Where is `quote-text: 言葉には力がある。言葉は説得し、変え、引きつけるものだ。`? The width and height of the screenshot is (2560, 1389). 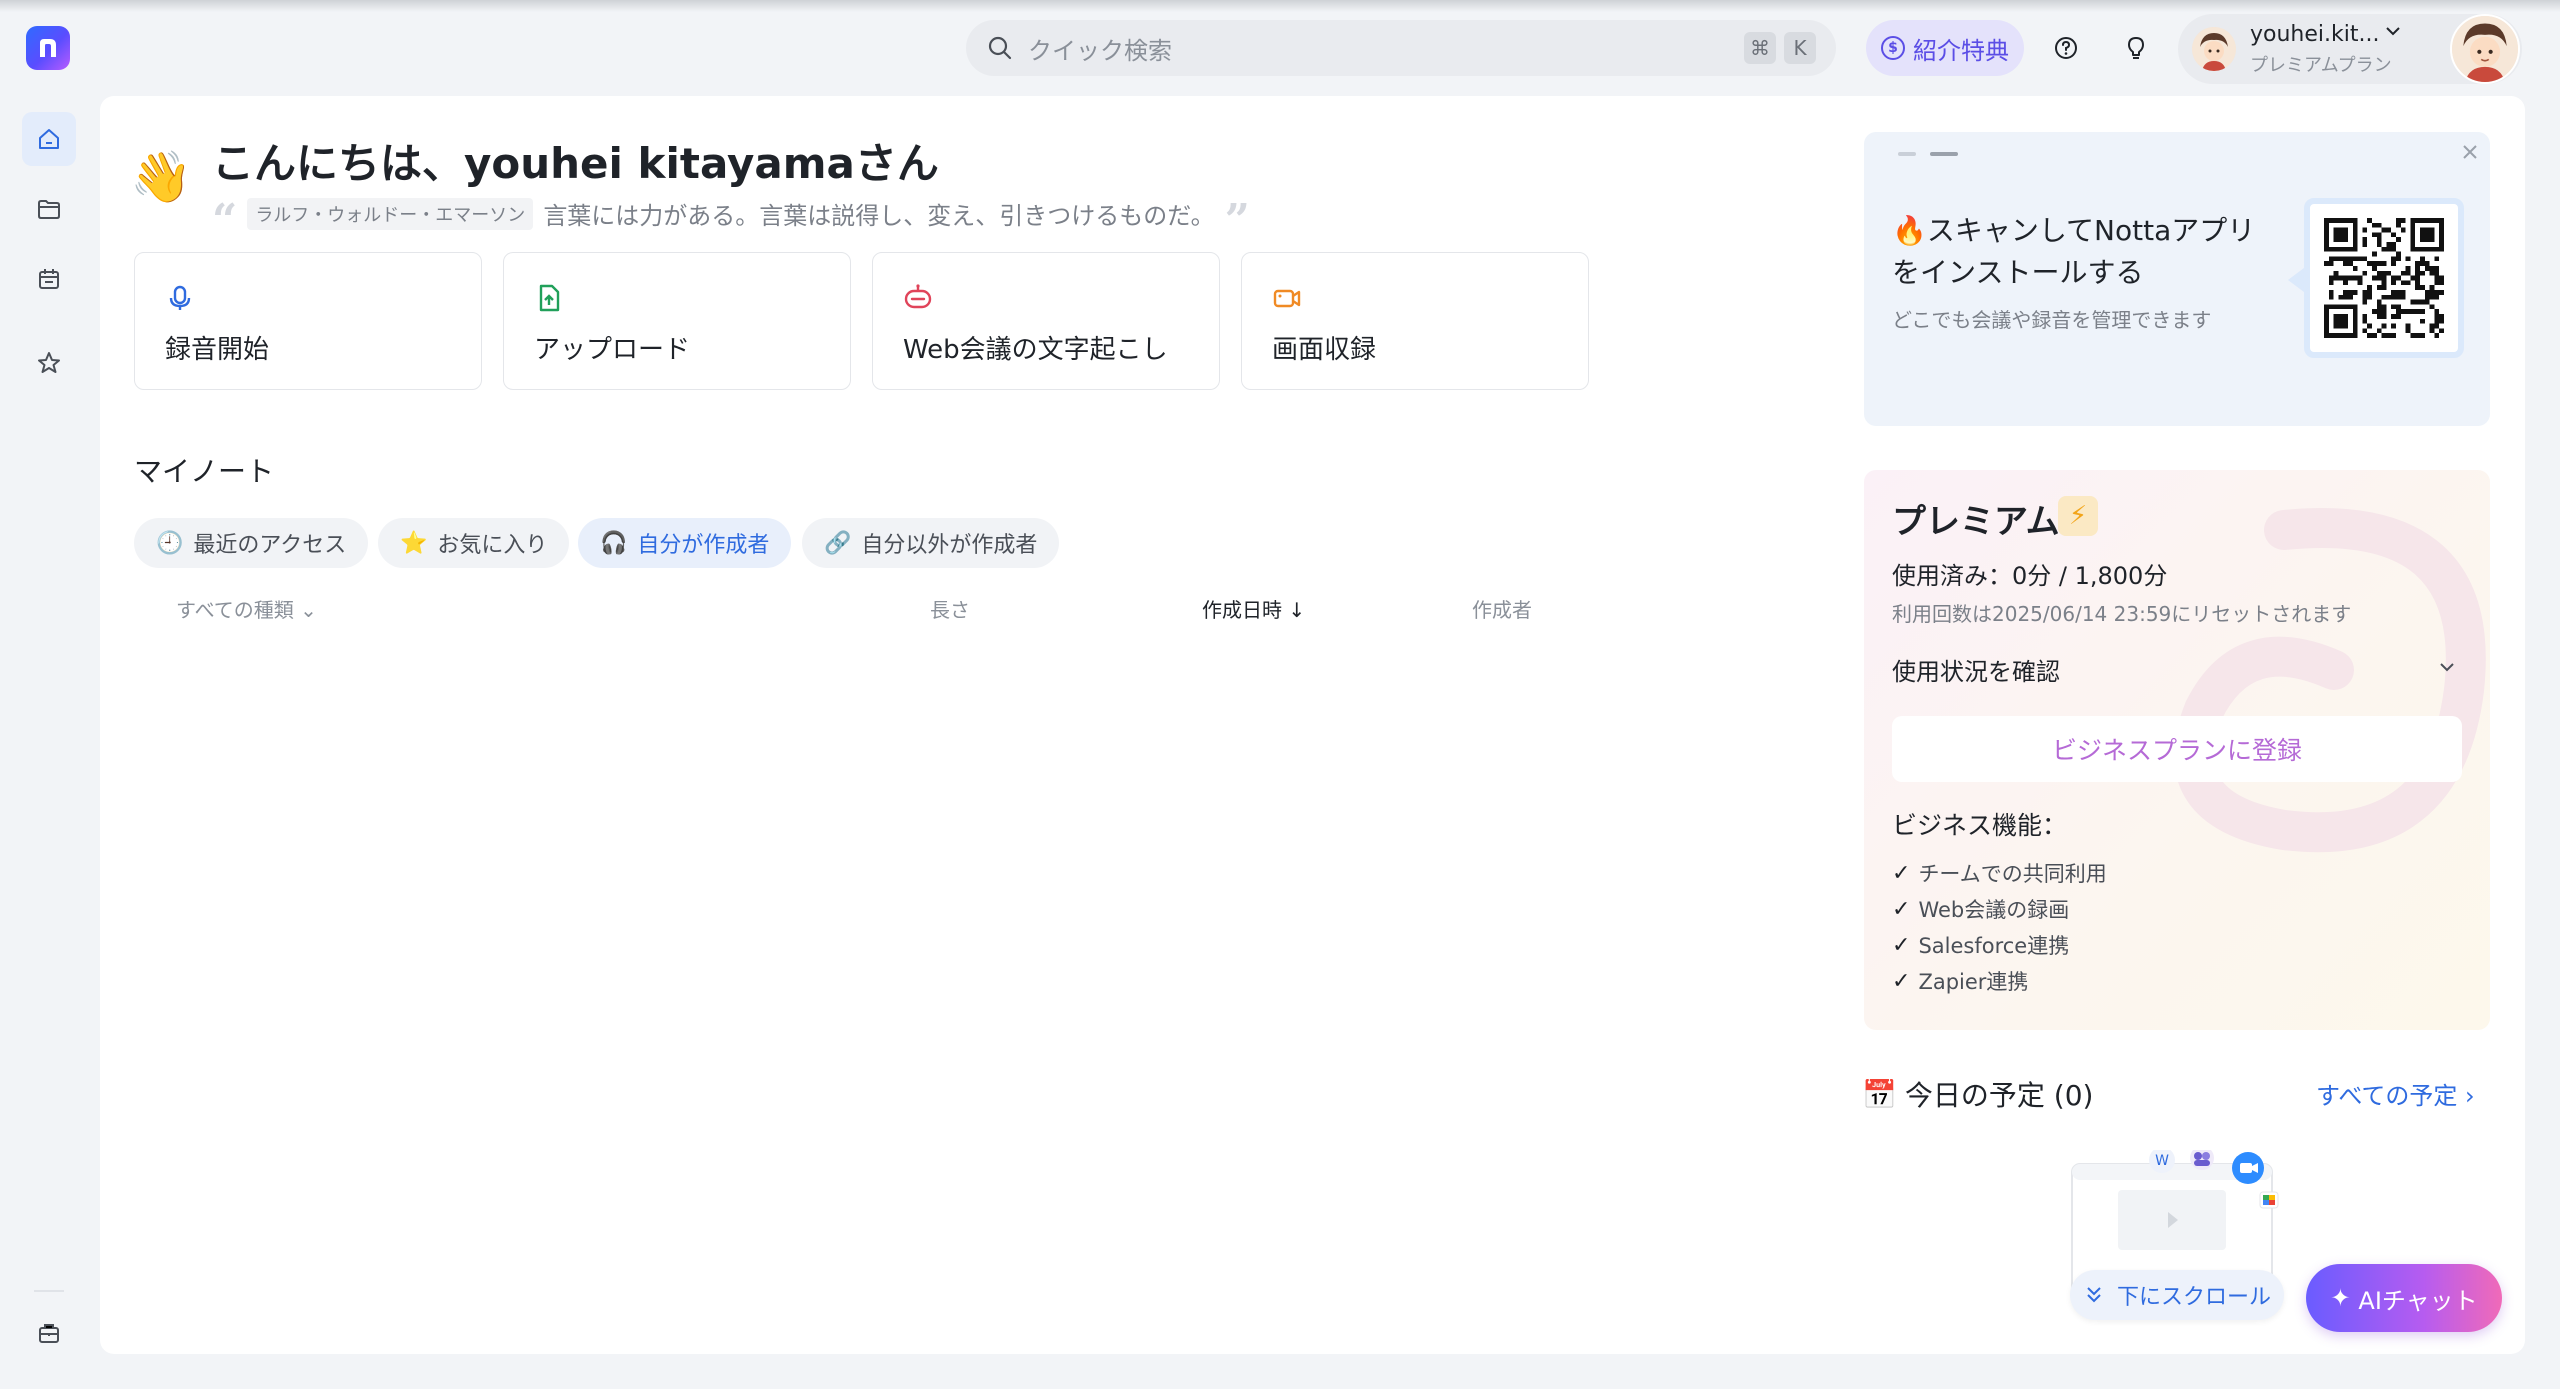 quote-text: 言葉には力がある。言葉は説得し、変え、引きつけるものだ。 is located at coordinates (879, 216).